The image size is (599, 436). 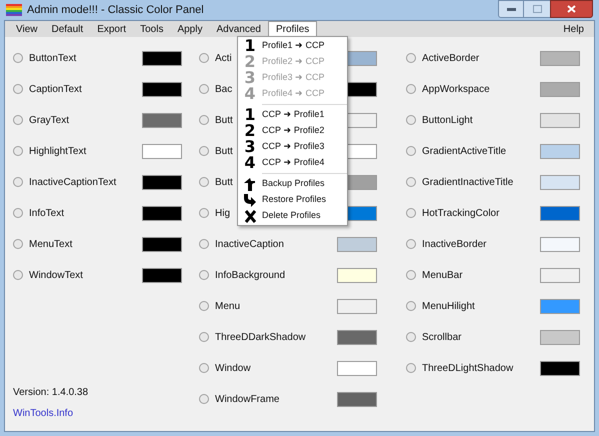 What do you see at coordinates (292, 200) in the screenshot?
I see `menu-entry: Restore Profiles` at bounding box center [292, 200].